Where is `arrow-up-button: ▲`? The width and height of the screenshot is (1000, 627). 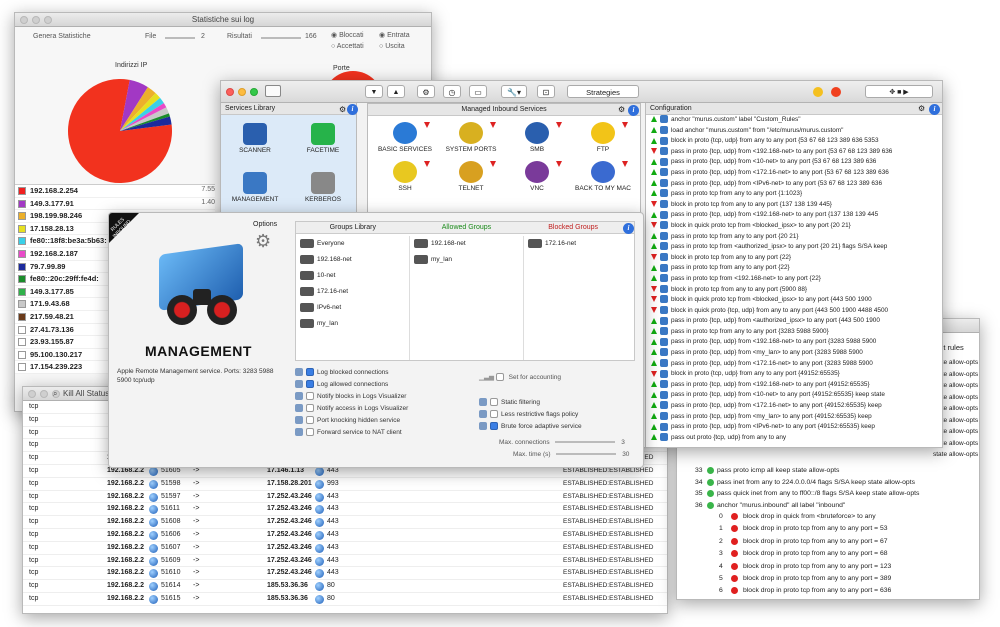 arrow-up-button: ▲ is located at coordinates (396, 91).